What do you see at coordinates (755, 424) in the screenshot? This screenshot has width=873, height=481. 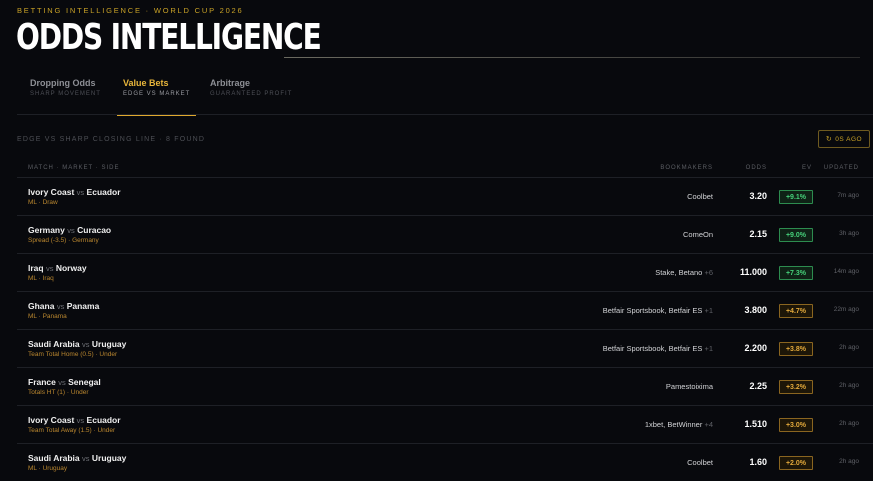 I see `odds-value: 1.510` at bounding box center [755, 424].